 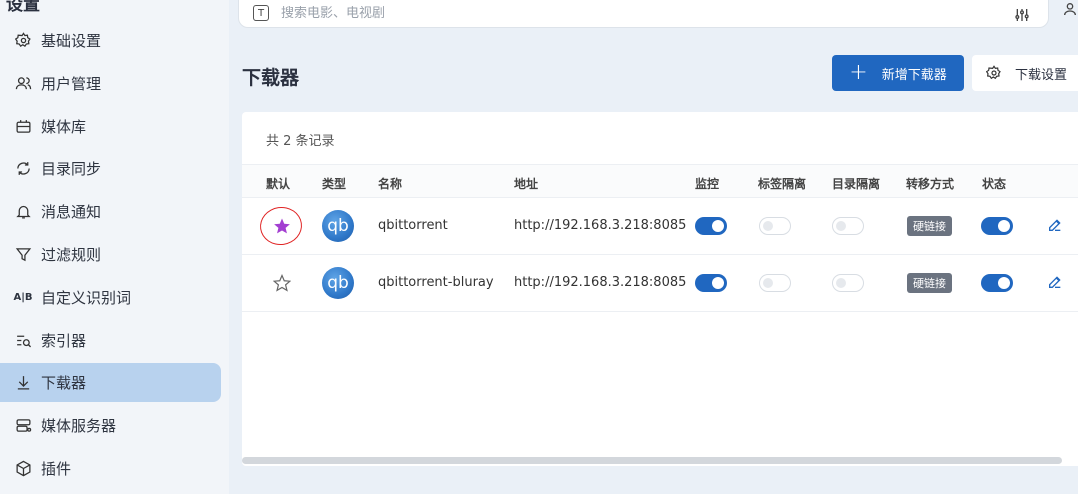 I want to click on sidebar-item-media-server: 媒体服务器, so click(x=110, y=425).